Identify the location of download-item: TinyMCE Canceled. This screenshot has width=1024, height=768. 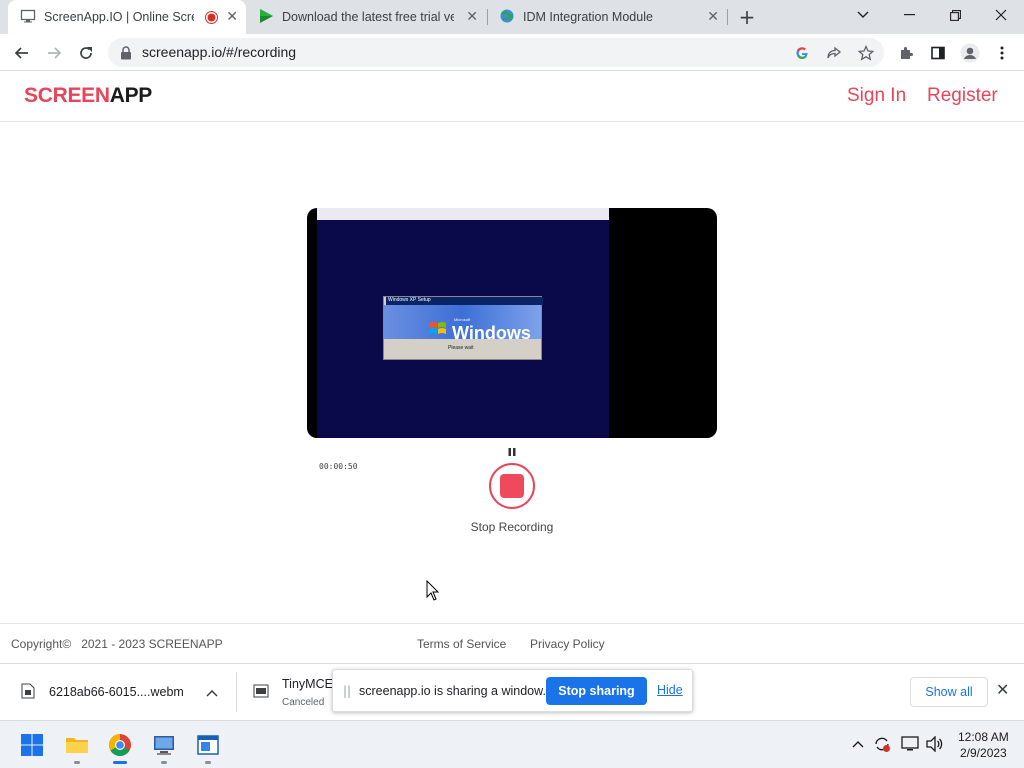
(285, 692).